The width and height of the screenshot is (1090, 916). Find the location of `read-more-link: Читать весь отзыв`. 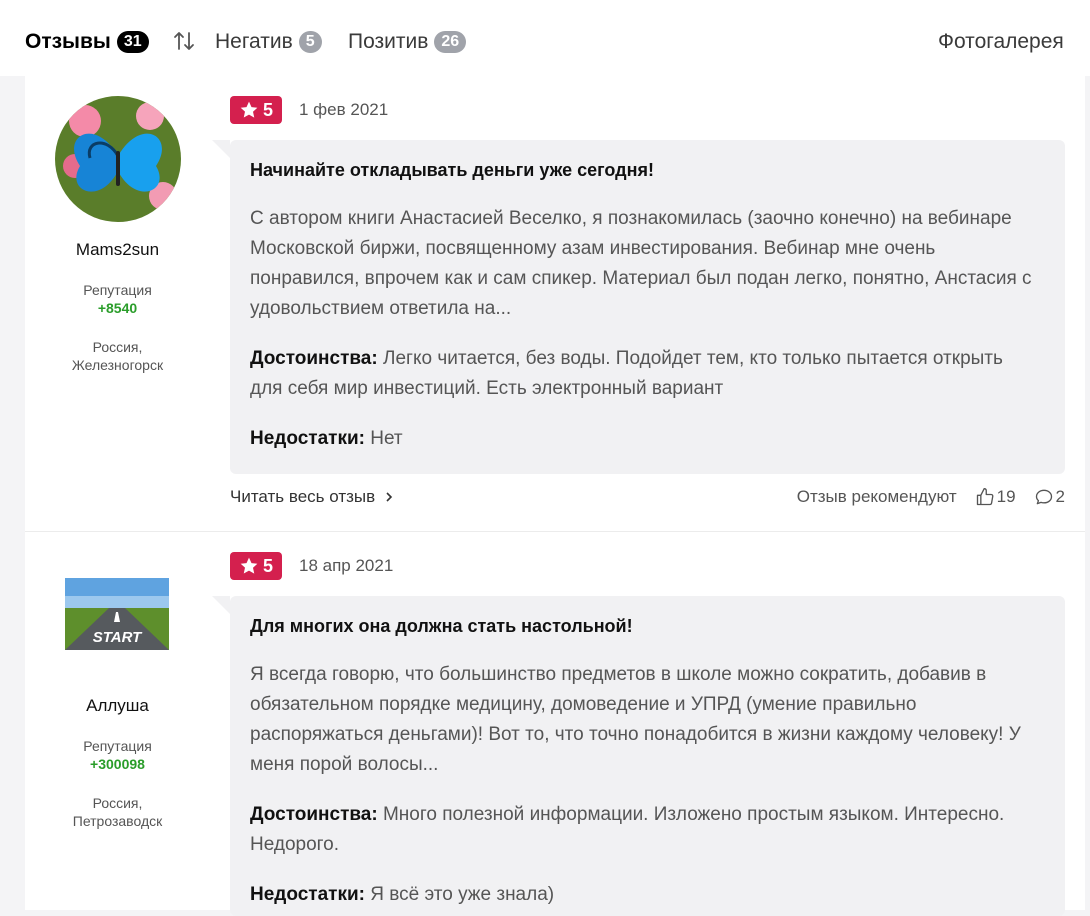

read-more-link: Читать весь отзыв is located at coordinates (312, 497).